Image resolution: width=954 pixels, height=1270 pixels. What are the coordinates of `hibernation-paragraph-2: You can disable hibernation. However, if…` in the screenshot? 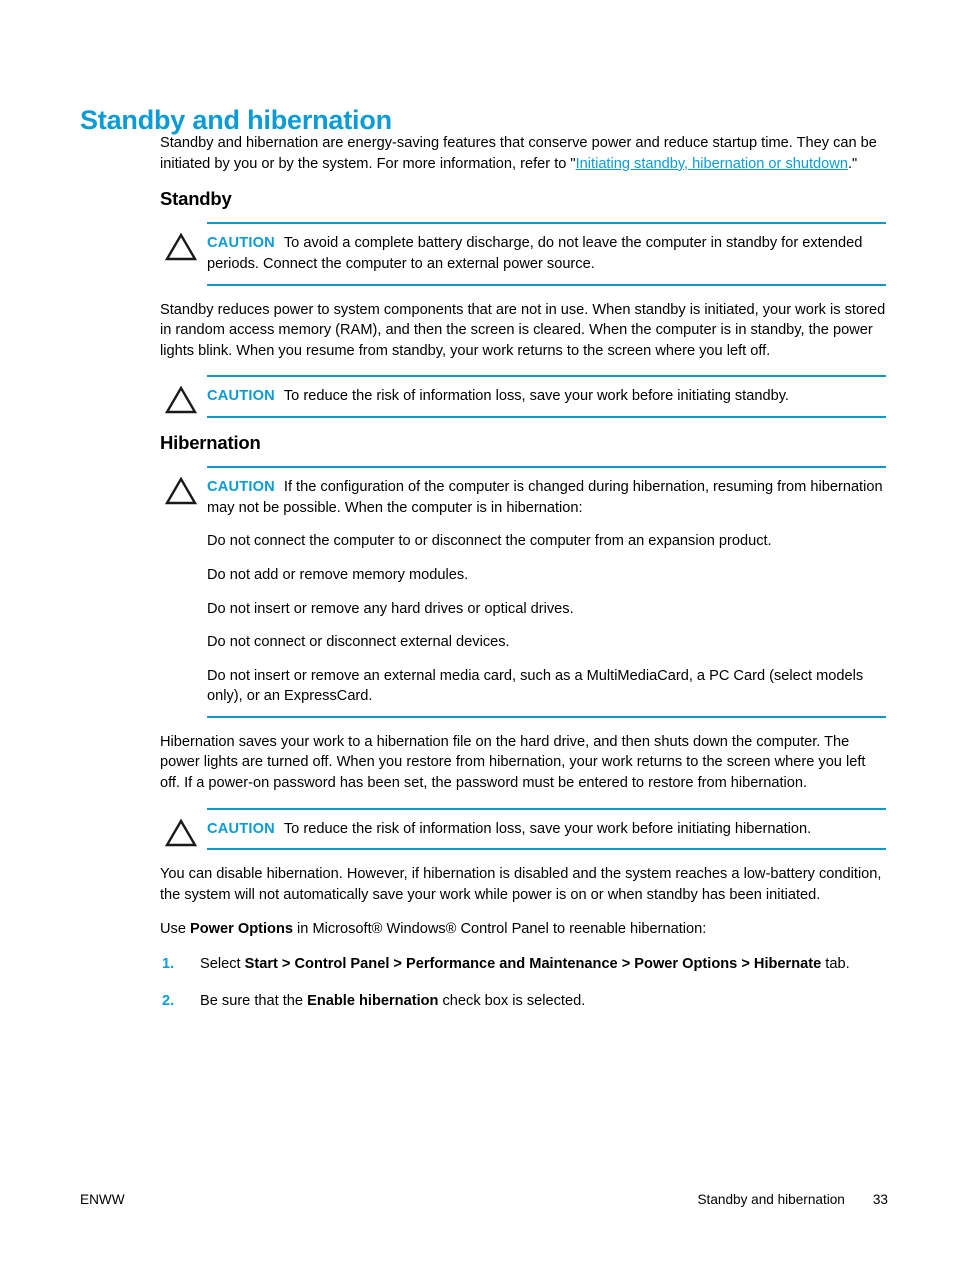 It's located at (521, 884).